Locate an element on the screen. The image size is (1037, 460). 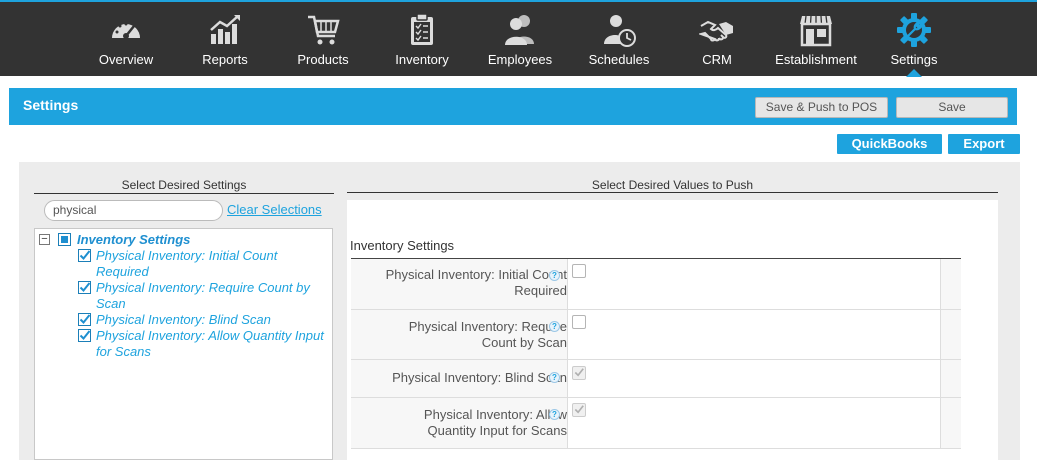
handshake-icon is located at coordinates (717, 30).